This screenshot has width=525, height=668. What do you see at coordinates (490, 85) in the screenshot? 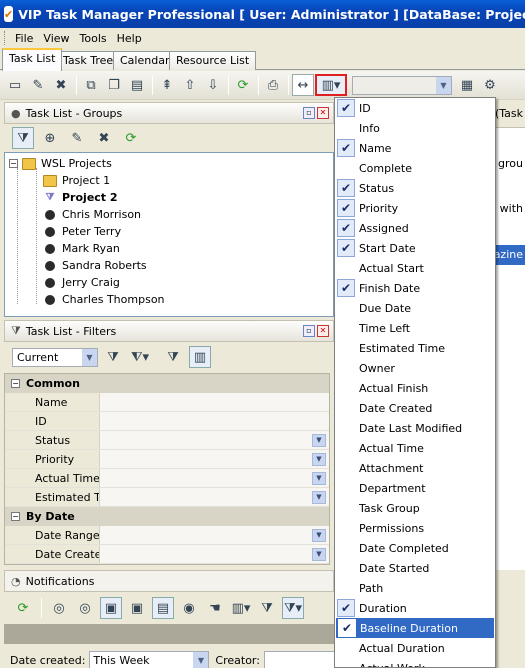
I see `options-icon: ⚙` at bounding box center [490, 85].